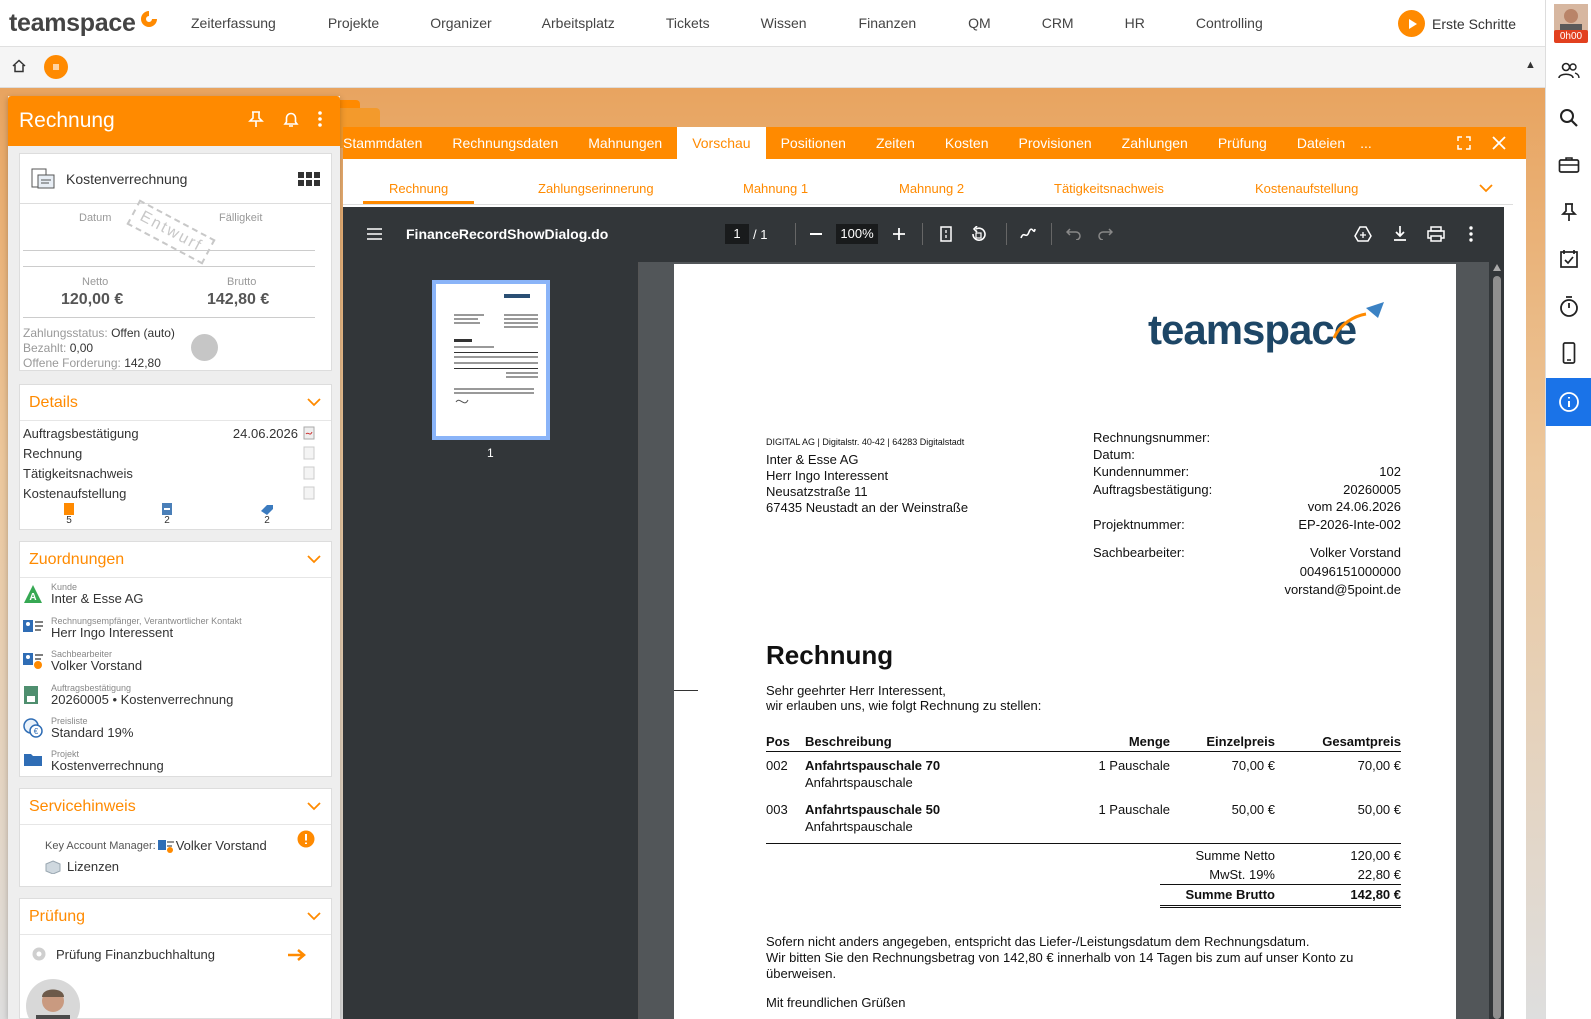 This screenshot has width=1591, height=1019. I want to click on briefcase-icon, so click(1568, 165).